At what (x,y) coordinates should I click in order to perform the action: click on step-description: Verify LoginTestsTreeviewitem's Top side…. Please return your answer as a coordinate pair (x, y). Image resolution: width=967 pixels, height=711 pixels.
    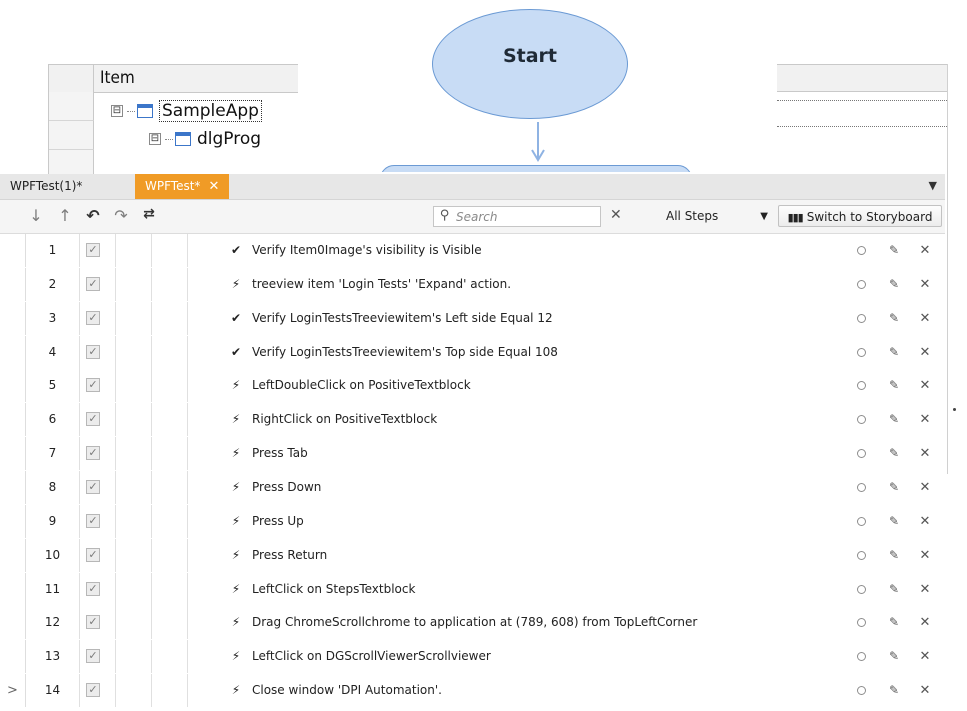
    Looking at the image, I should click on (405, 352).